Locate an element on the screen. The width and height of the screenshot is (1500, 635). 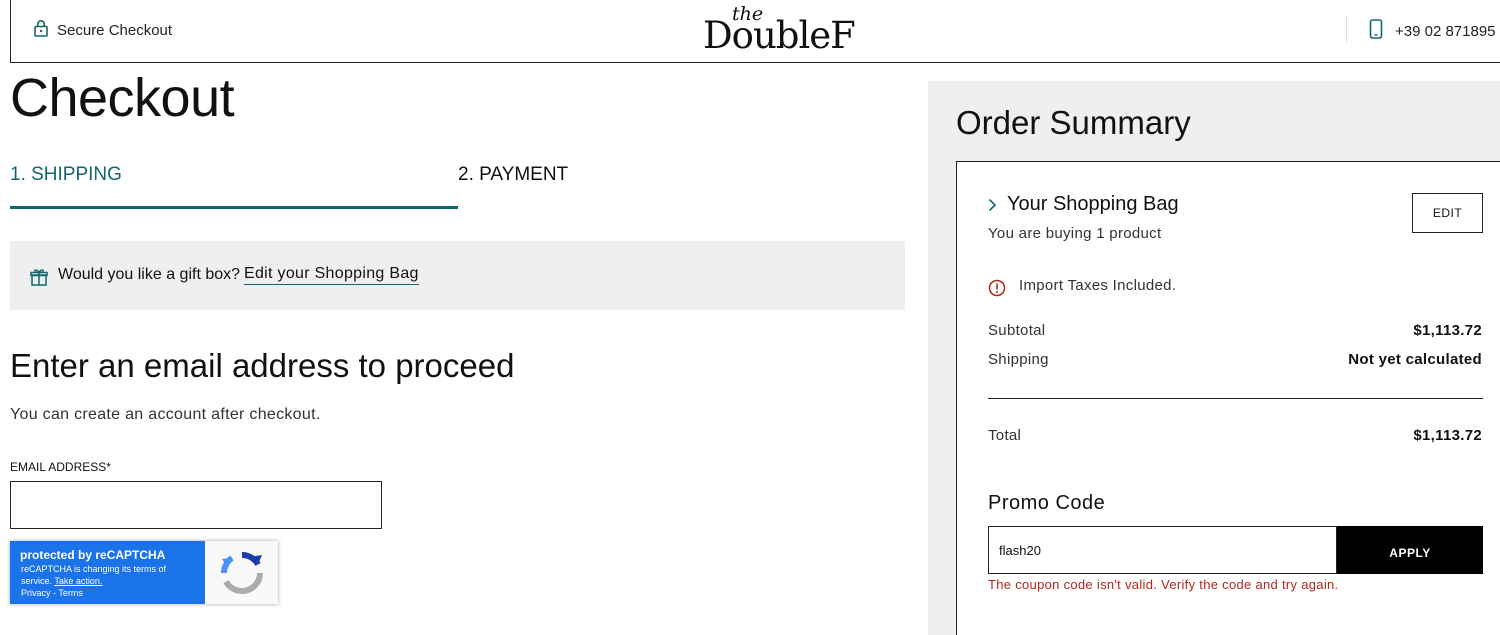
recaptcha-notice-prefix: service. is located at coordinates (37, 581).